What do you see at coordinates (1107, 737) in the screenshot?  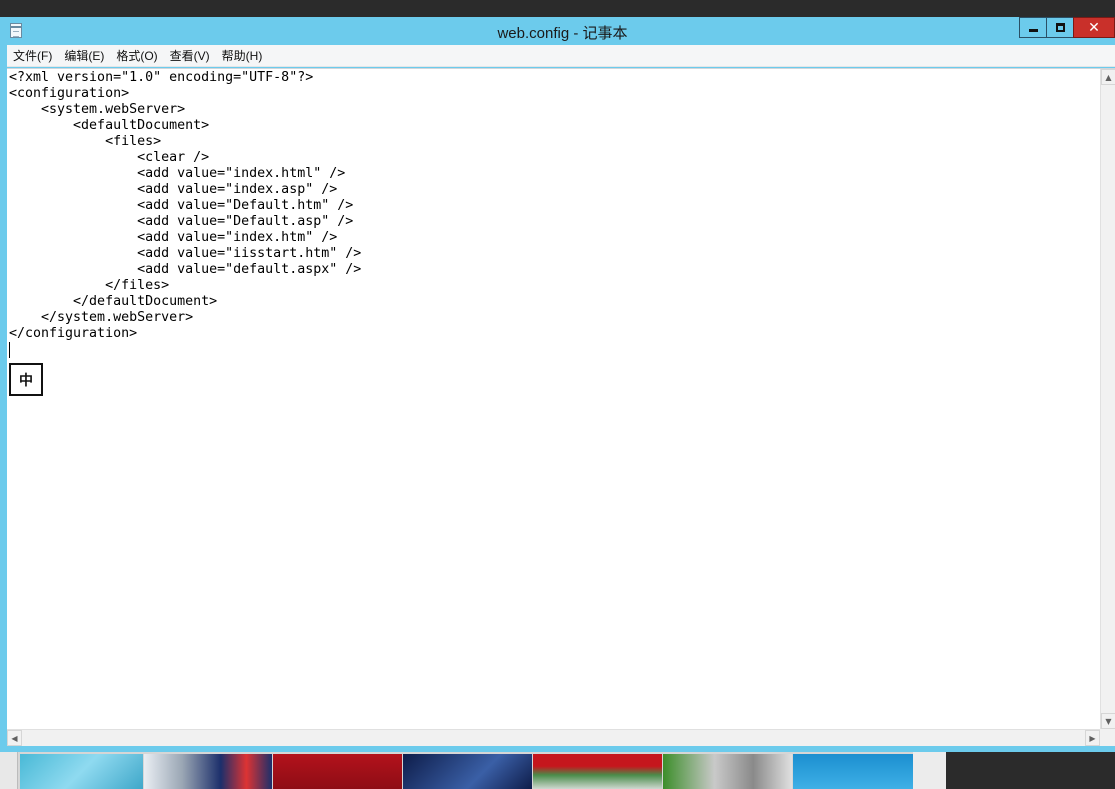 I see `scrollbar-corner` at bounding box center [1107, 737].